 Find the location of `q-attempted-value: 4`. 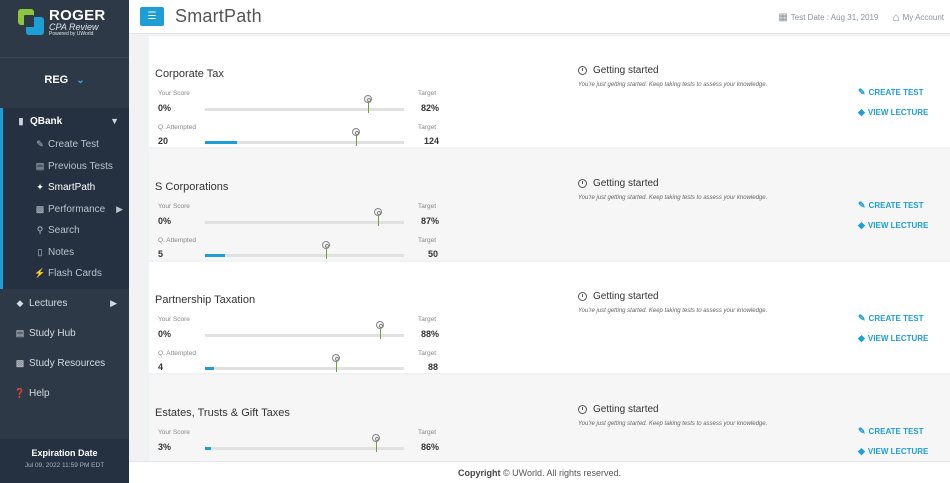

q-attempted-value: 4 is located at coordinates (161, 367).